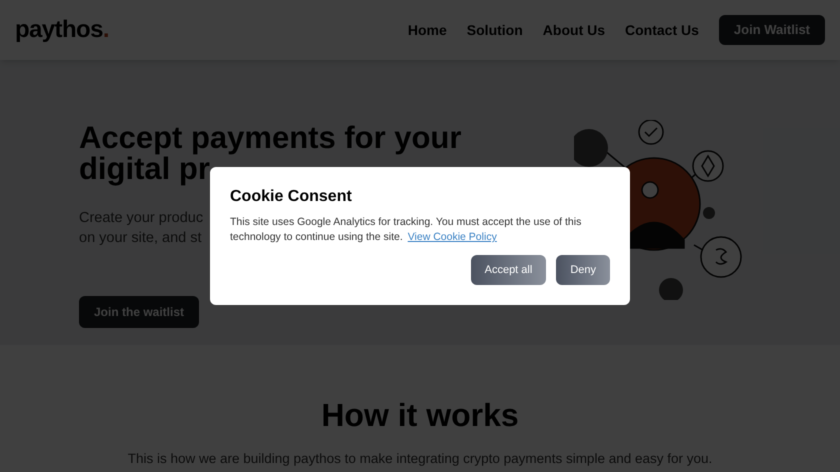  I want to click on deny-button: Deny, so click(583, 270).